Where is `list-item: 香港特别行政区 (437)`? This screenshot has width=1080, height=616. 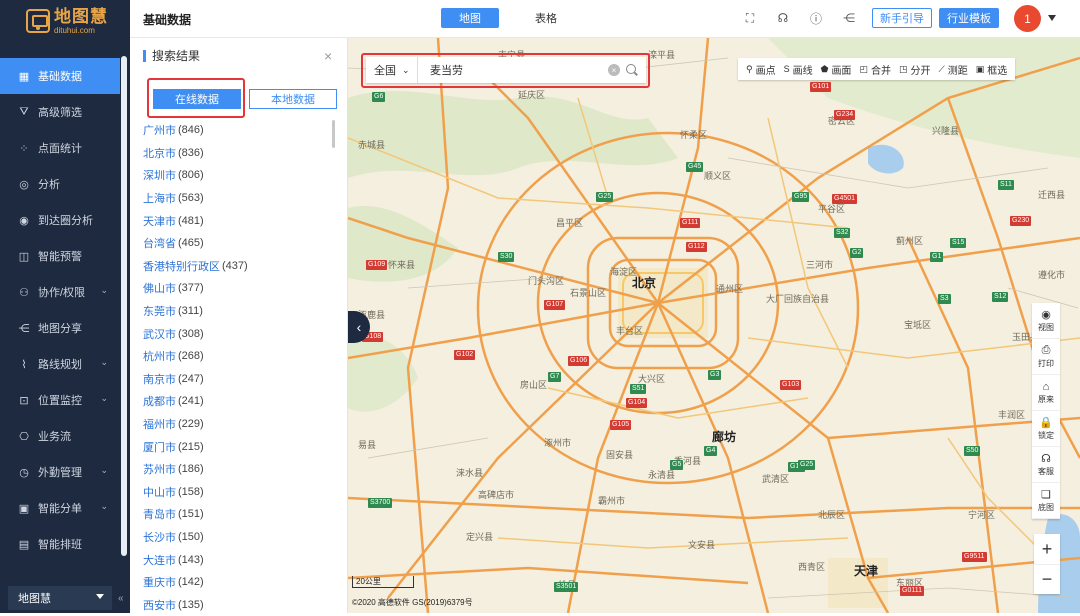
list-item: 香港特别行政区 (437) is located at coordinates (238, 266).